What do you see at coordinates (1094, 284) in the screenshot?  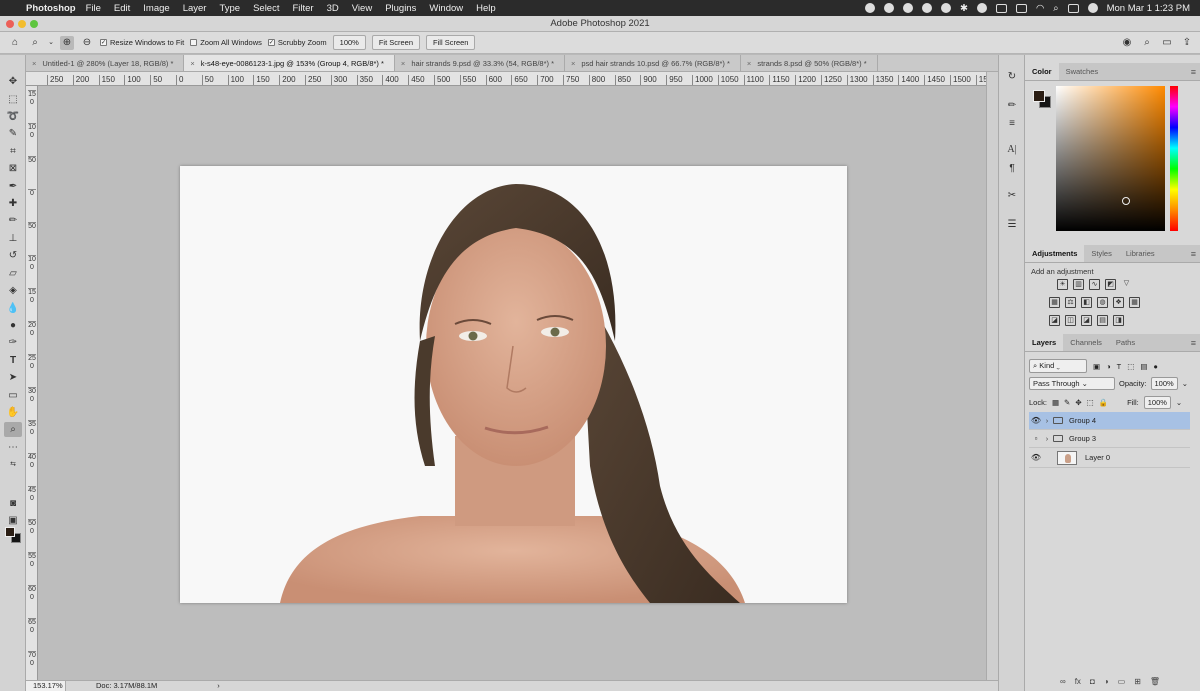 I see `curves-icon: ∿` at bounding box center [1094, 284].